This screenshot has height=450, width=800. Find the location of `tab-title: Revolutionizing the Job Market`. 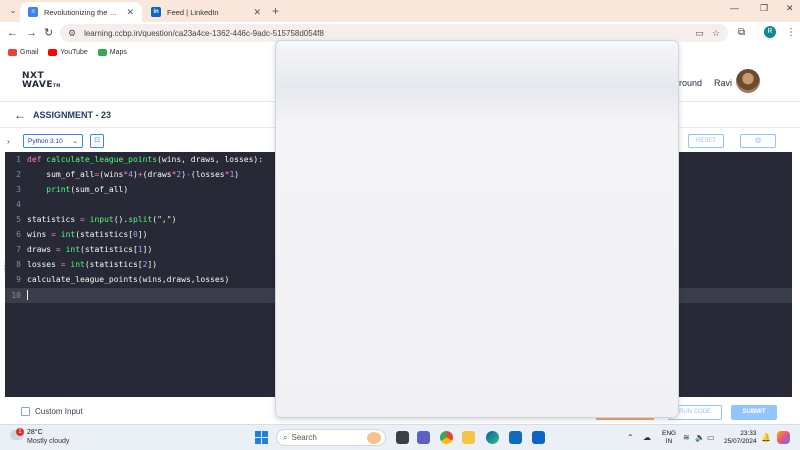

tab-title: Revolutionizing the Job Market is located at coordinates (82, 12).